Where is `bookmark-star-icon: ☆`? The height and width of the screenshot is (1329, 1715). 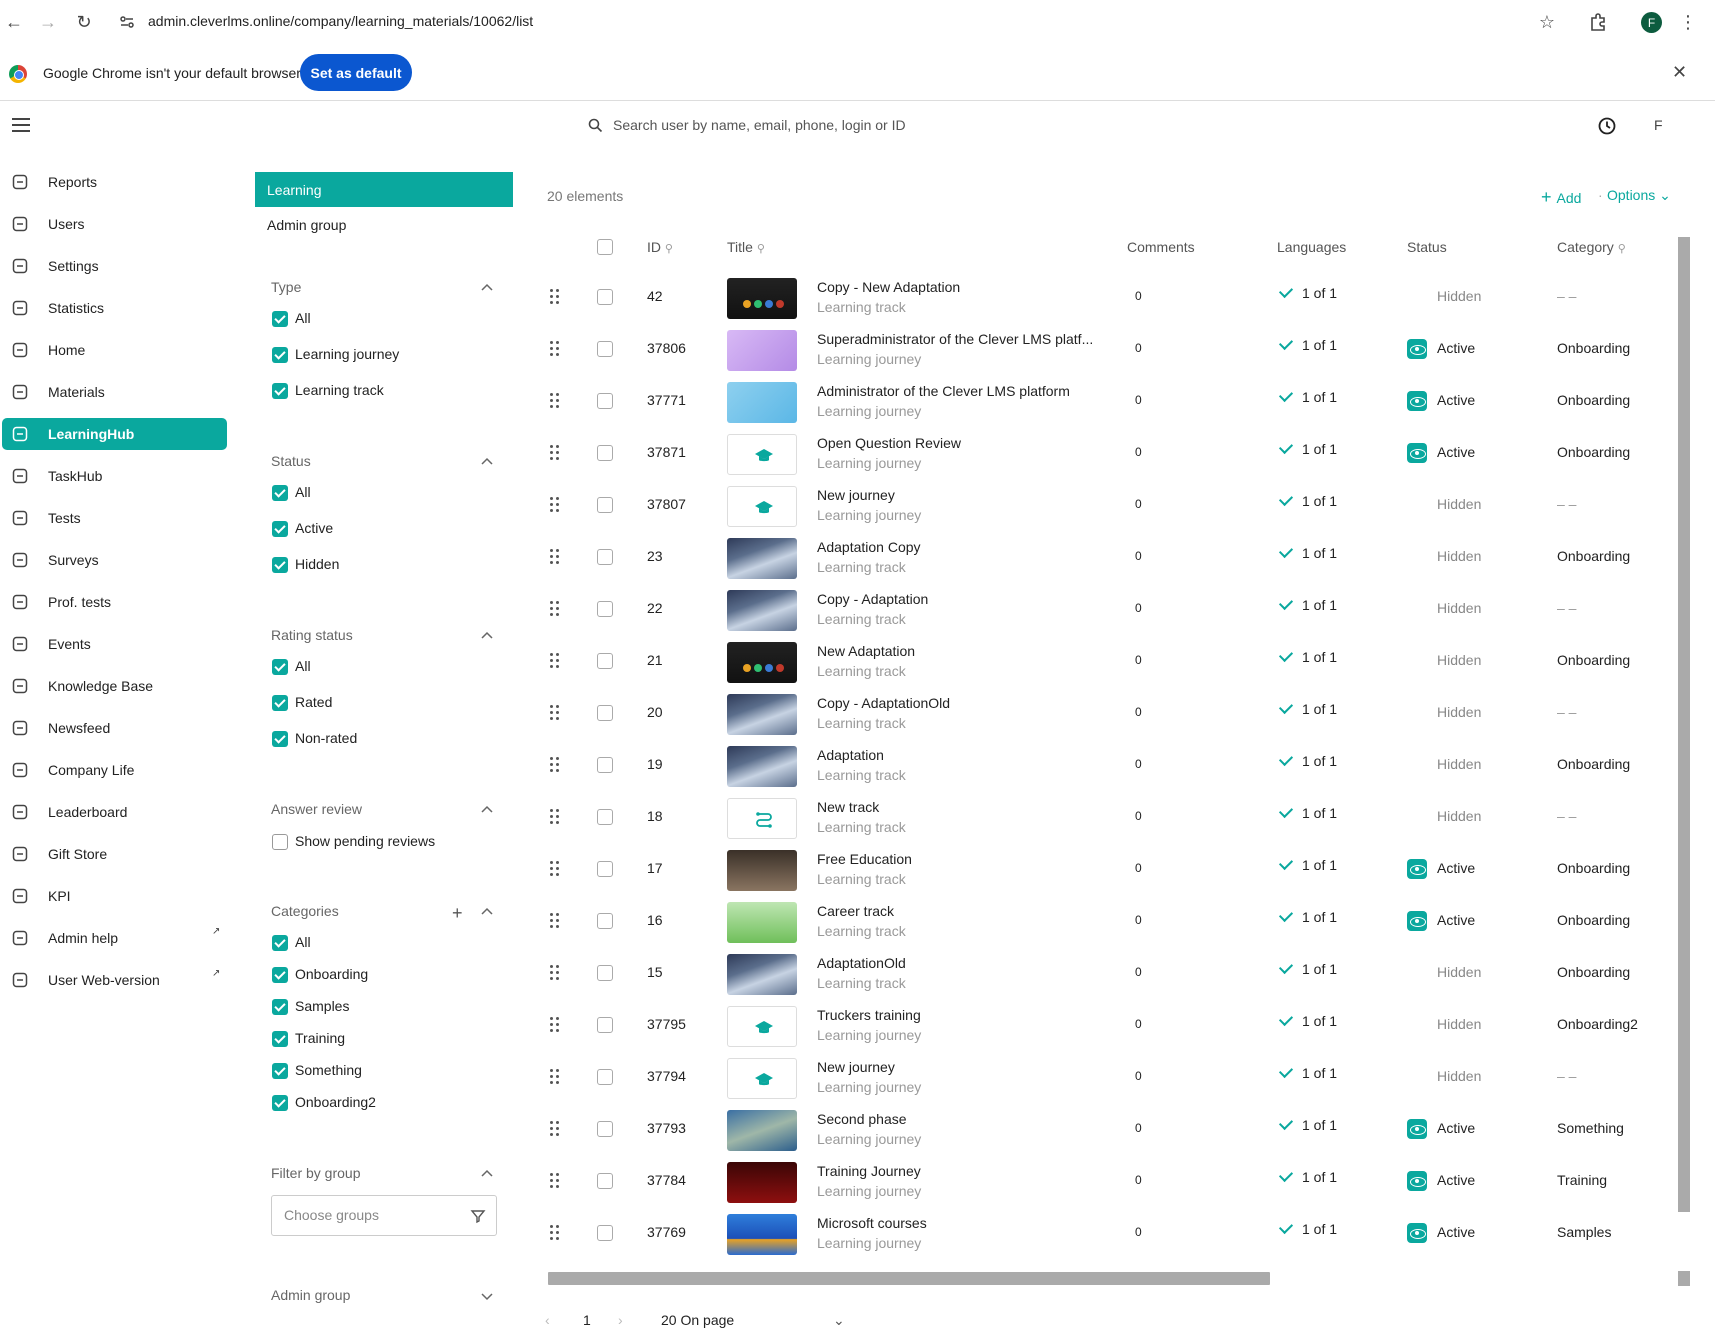
bookmark-star-icon: ☆ is located at coordinates (1547, 22).